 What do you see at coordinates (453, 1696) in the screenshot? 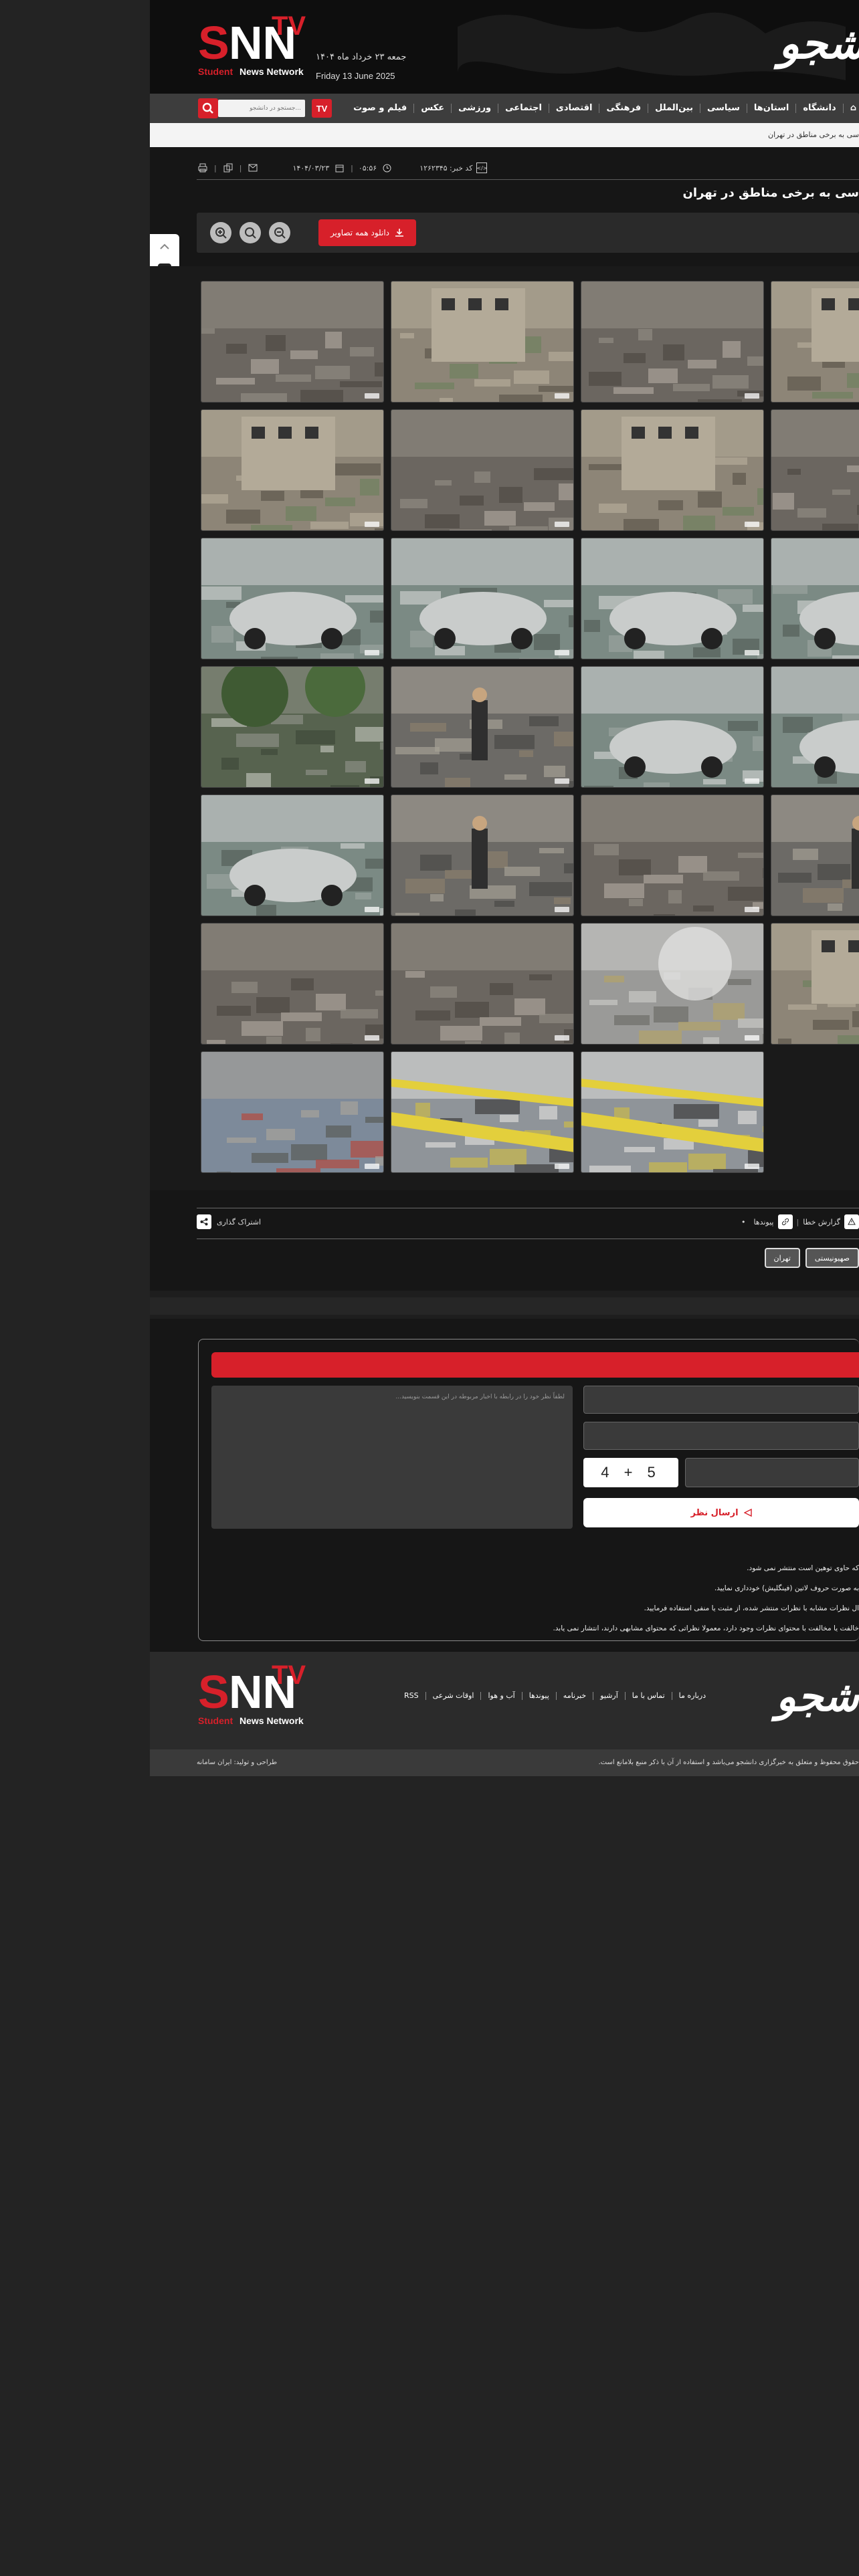
I see `footer-link-prayer-times: اوقات شرعی` at bounding box center [453, 1696].